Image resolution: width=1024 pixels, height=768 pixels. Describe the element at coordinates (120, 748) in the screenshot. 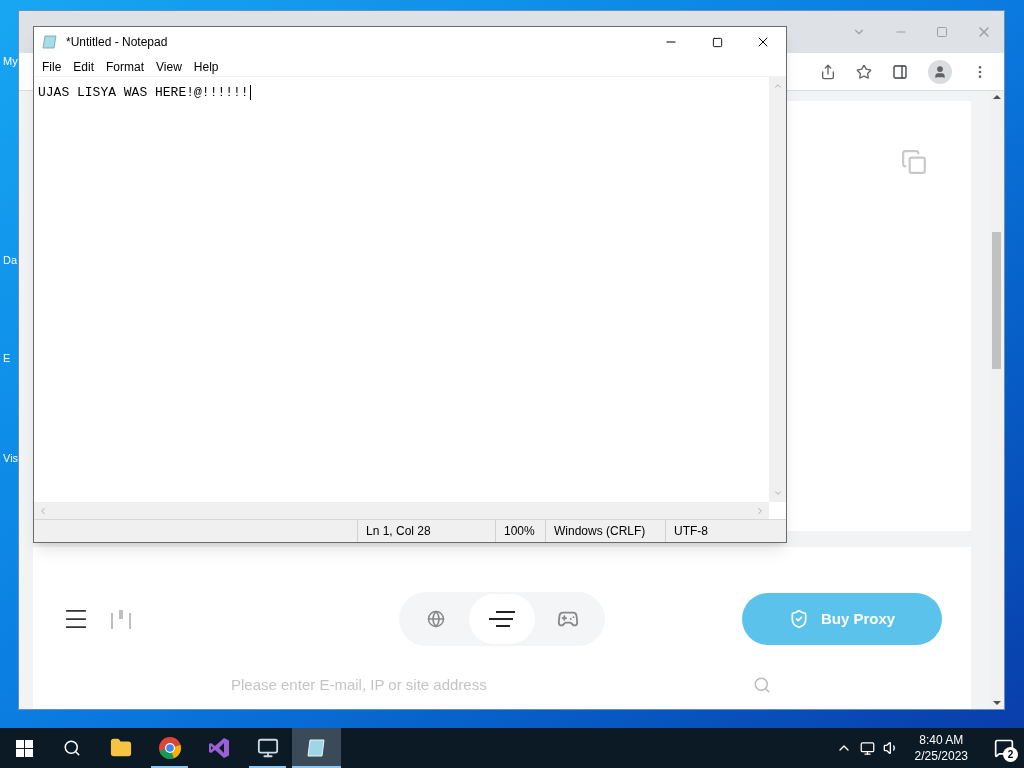

I see `folder-icon` at that location.